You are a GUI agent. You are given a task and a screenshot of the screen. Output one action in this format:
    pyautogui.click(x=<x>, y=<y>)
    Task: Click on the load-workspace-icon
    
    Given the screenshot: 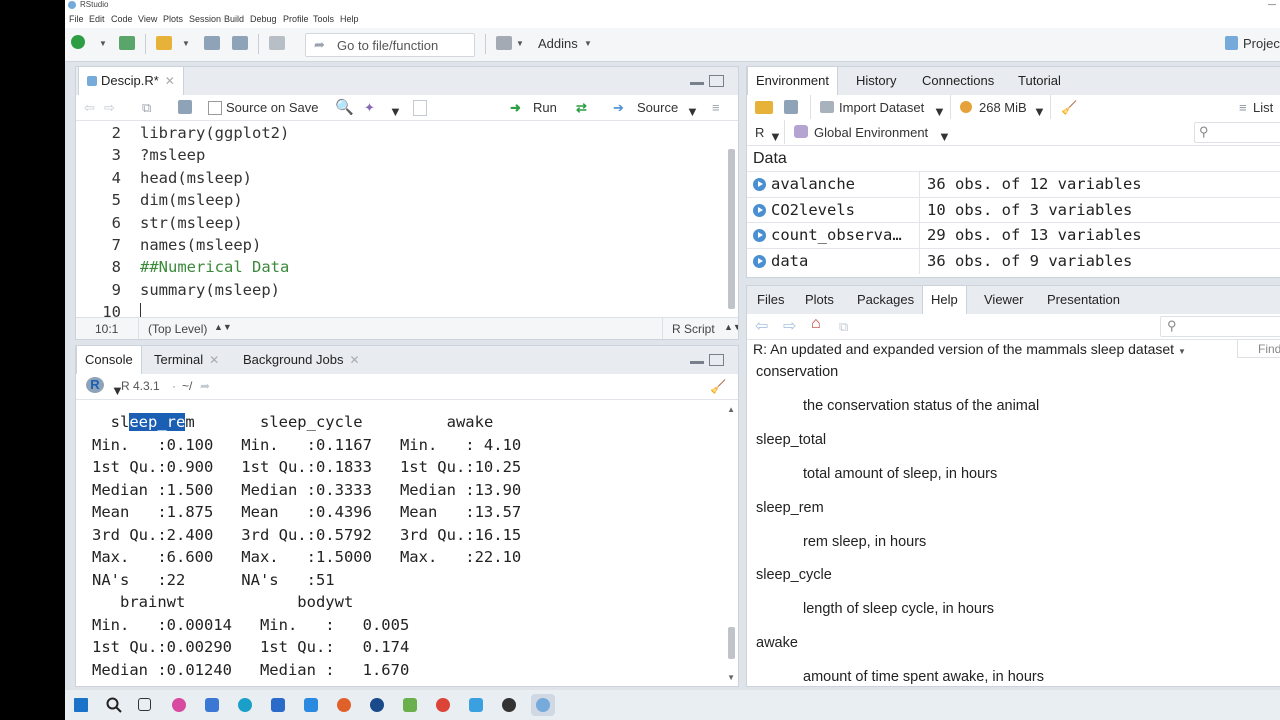 What is the action you would take?
    pyautogui.click(x=764, y=107)
    